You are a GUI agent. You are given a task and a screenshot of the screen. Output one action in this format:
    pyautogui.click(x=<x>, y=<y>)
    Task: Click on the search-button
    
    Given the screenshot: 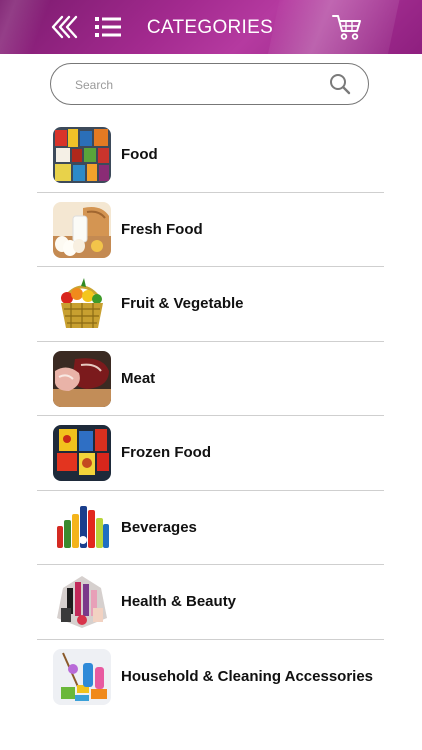 What is the action you would take?
    pyautogui.click(x=340, y=84)
    